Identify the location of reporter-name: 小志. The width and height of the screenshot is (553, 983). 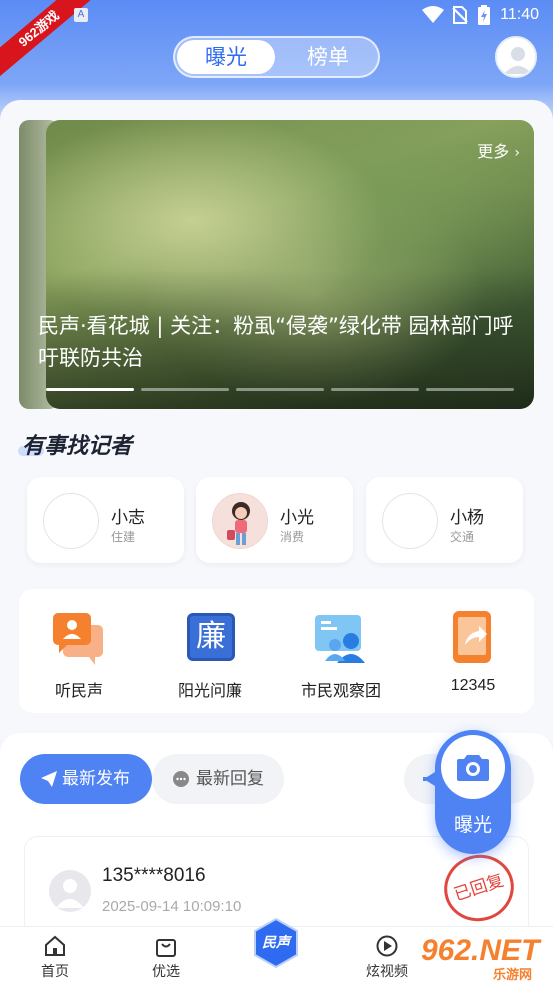
(128, 518).